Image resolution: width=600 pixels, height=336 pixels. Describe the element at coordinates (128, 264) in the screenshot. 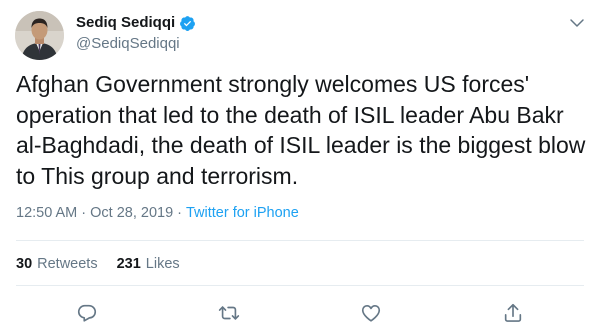

I see `likes-count: 231` at that location.